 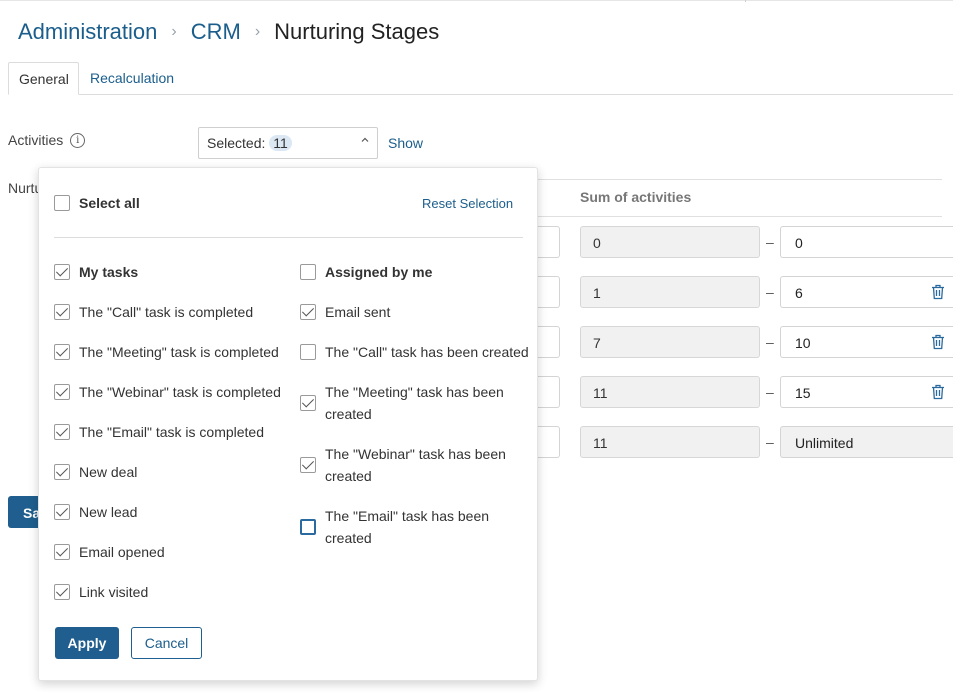 I want to click on checkbox-new-lead, so click(x=62, y=512).